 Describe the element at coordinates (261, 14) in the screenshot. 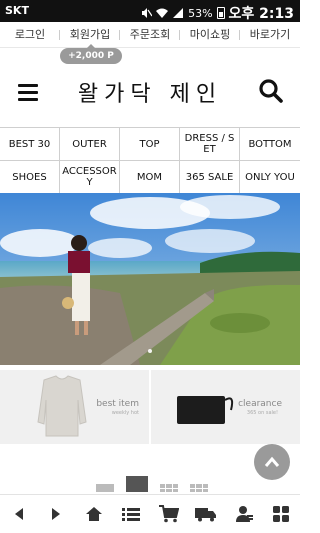

I see `clock: 오후 2:13` at that location.